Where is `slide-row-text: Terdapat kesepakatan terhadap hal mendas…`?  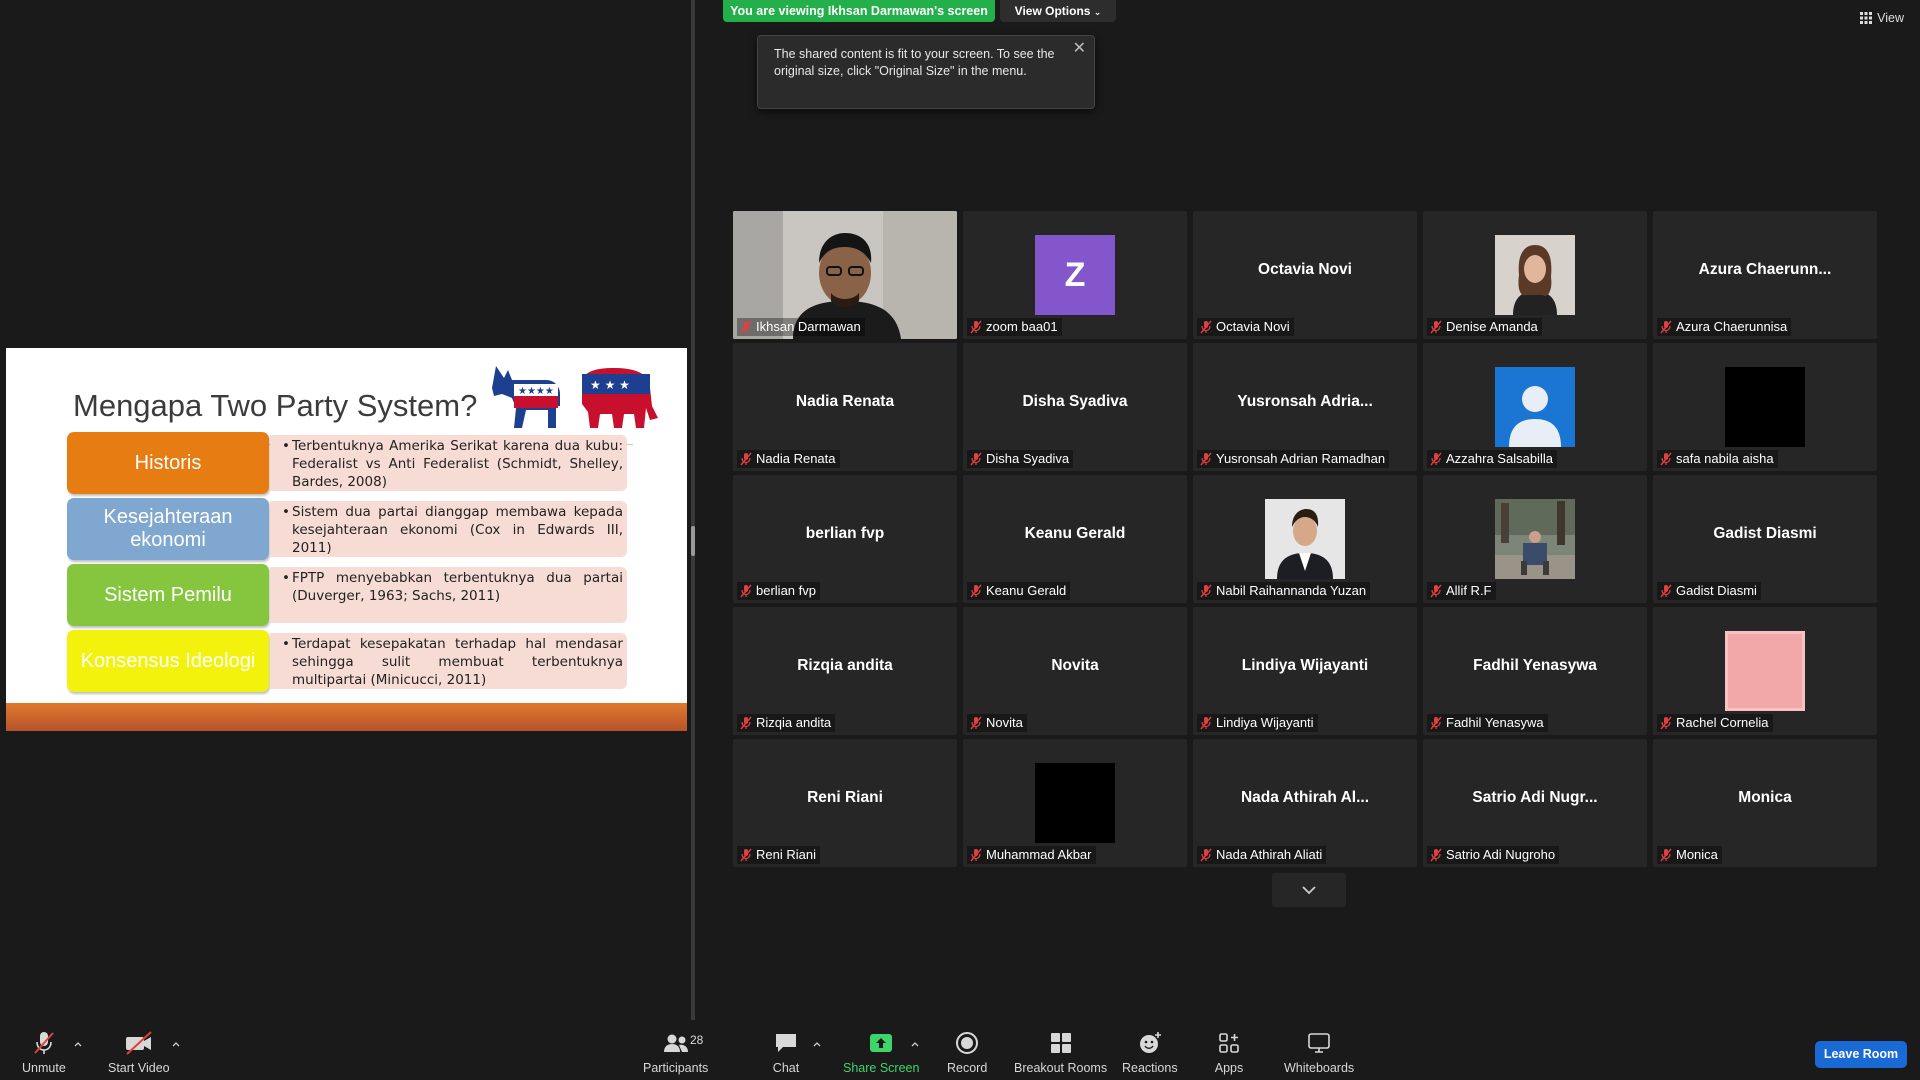
slide-row-text: Terdapat kesepakatan terhadap hal mendas… is located at coordinates (448, 661).